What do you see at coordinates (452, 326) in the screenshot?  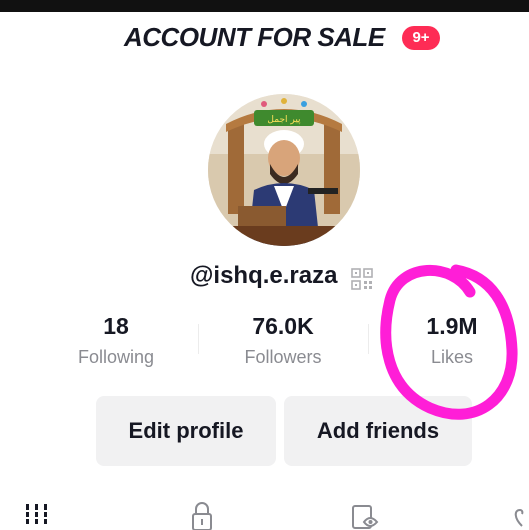 I see `likes-count: 1.9M` at bounding box center [452, 326].